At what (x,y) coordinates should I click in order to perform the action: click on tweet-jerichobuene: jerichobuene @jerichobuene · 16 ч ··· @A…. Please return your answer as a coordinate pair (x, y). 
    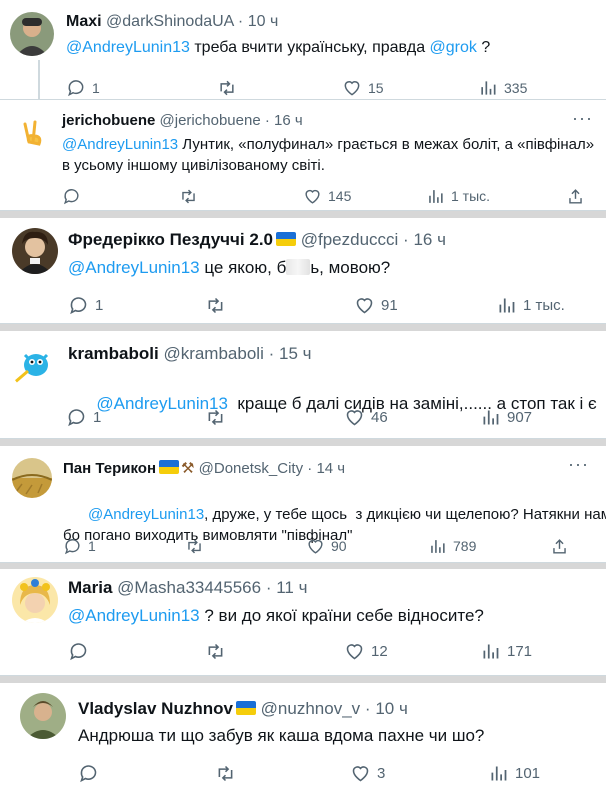
    Looking at the image, I should click on (303, 155).